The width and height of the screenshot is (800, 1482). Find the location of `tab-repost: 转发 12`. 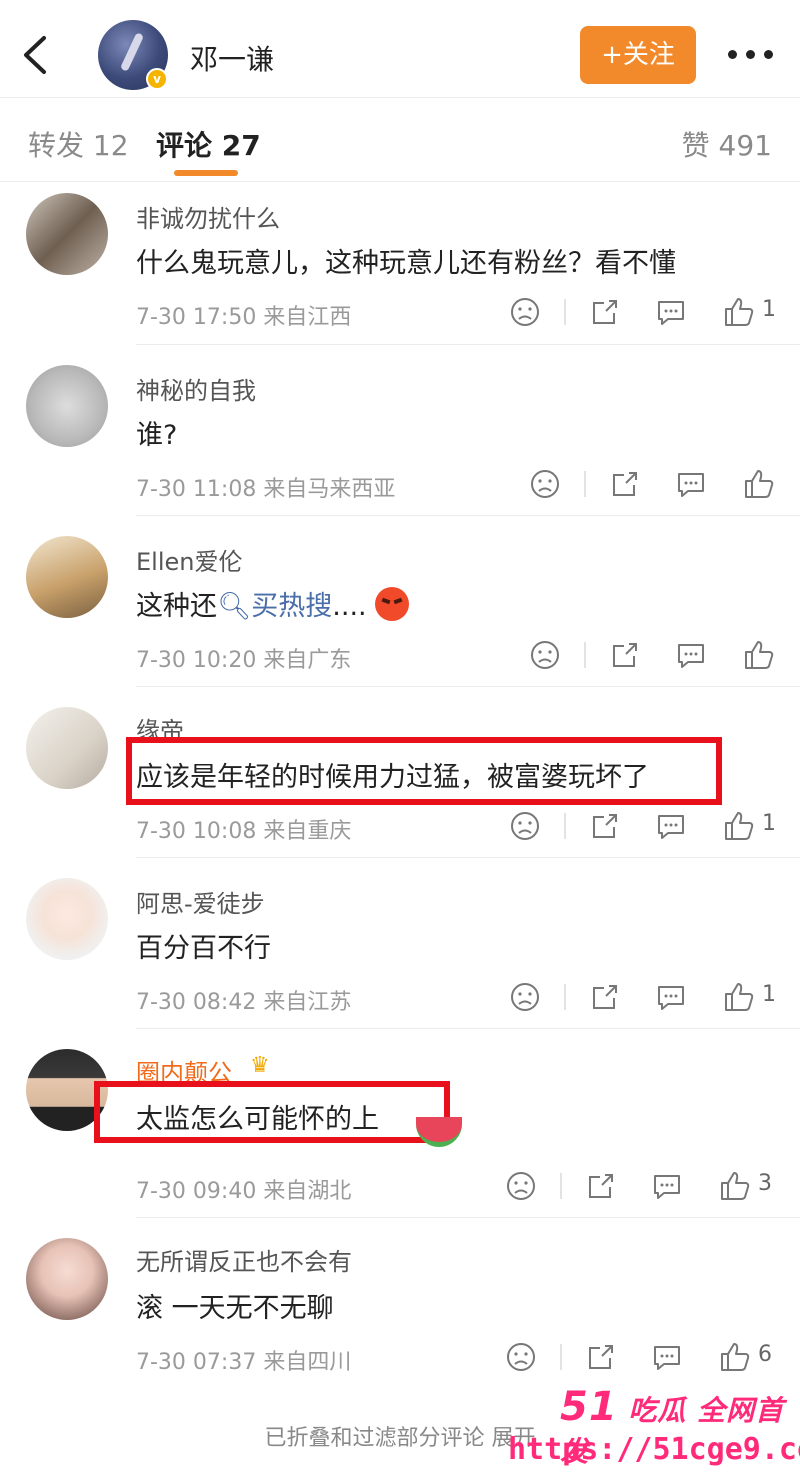

tab-repost: 转发 12 is located at coordinates (78, 144).